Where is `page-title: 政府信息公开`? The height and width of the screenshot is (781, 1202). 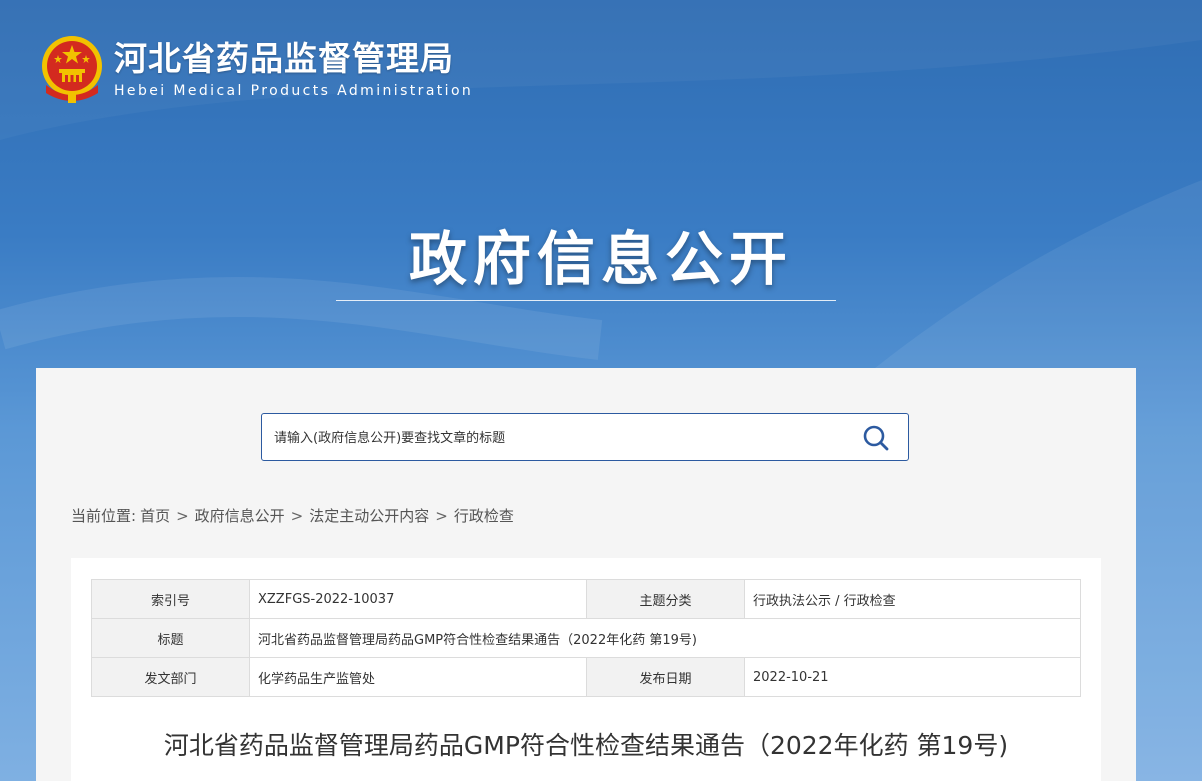 page-title: 政府信息公开 is located at coordinates (600, 259).